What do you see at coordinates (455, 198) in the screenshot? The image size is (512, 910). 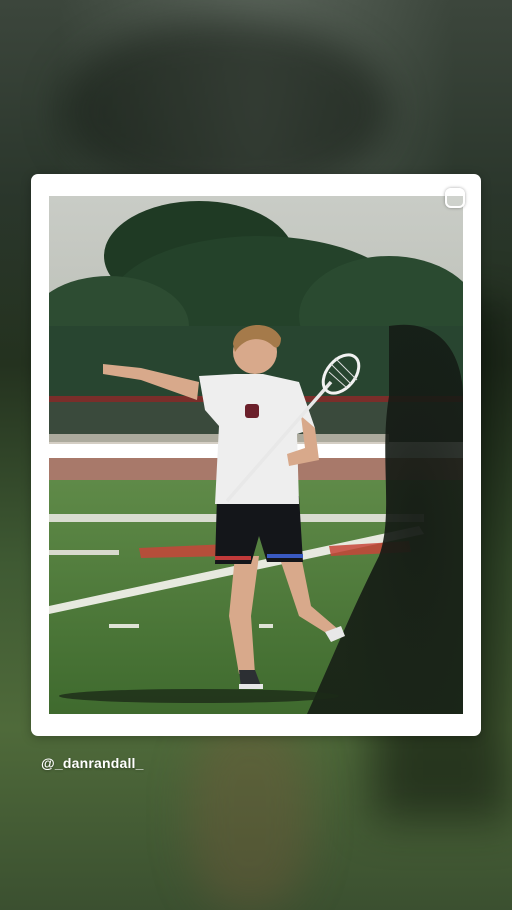 I see `rounded-square-handle-icon` at bounding box center [455, 198].